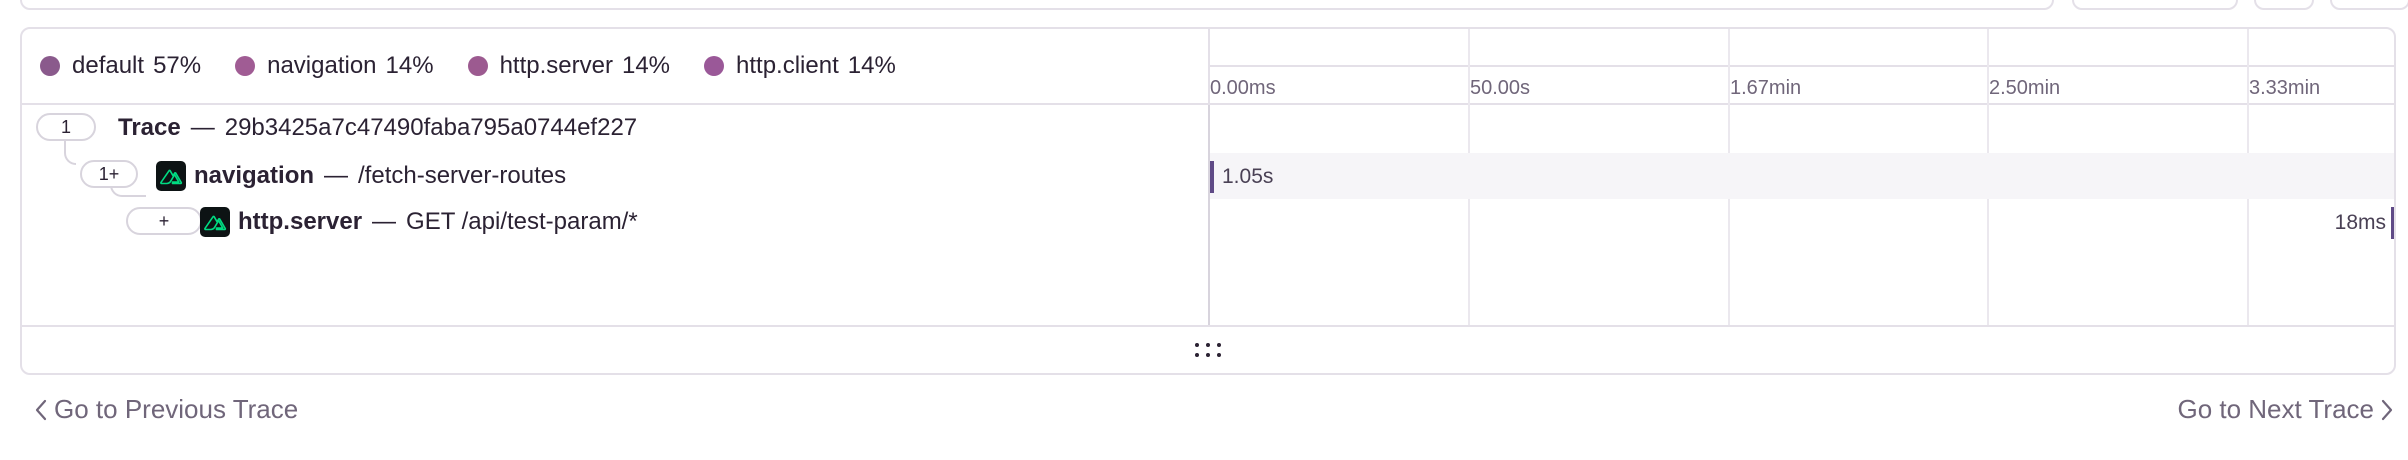  Describe the element at coordinates (1802, 222) in the screenshot. I see `timeline-row-http-server: 18ms` at that location.